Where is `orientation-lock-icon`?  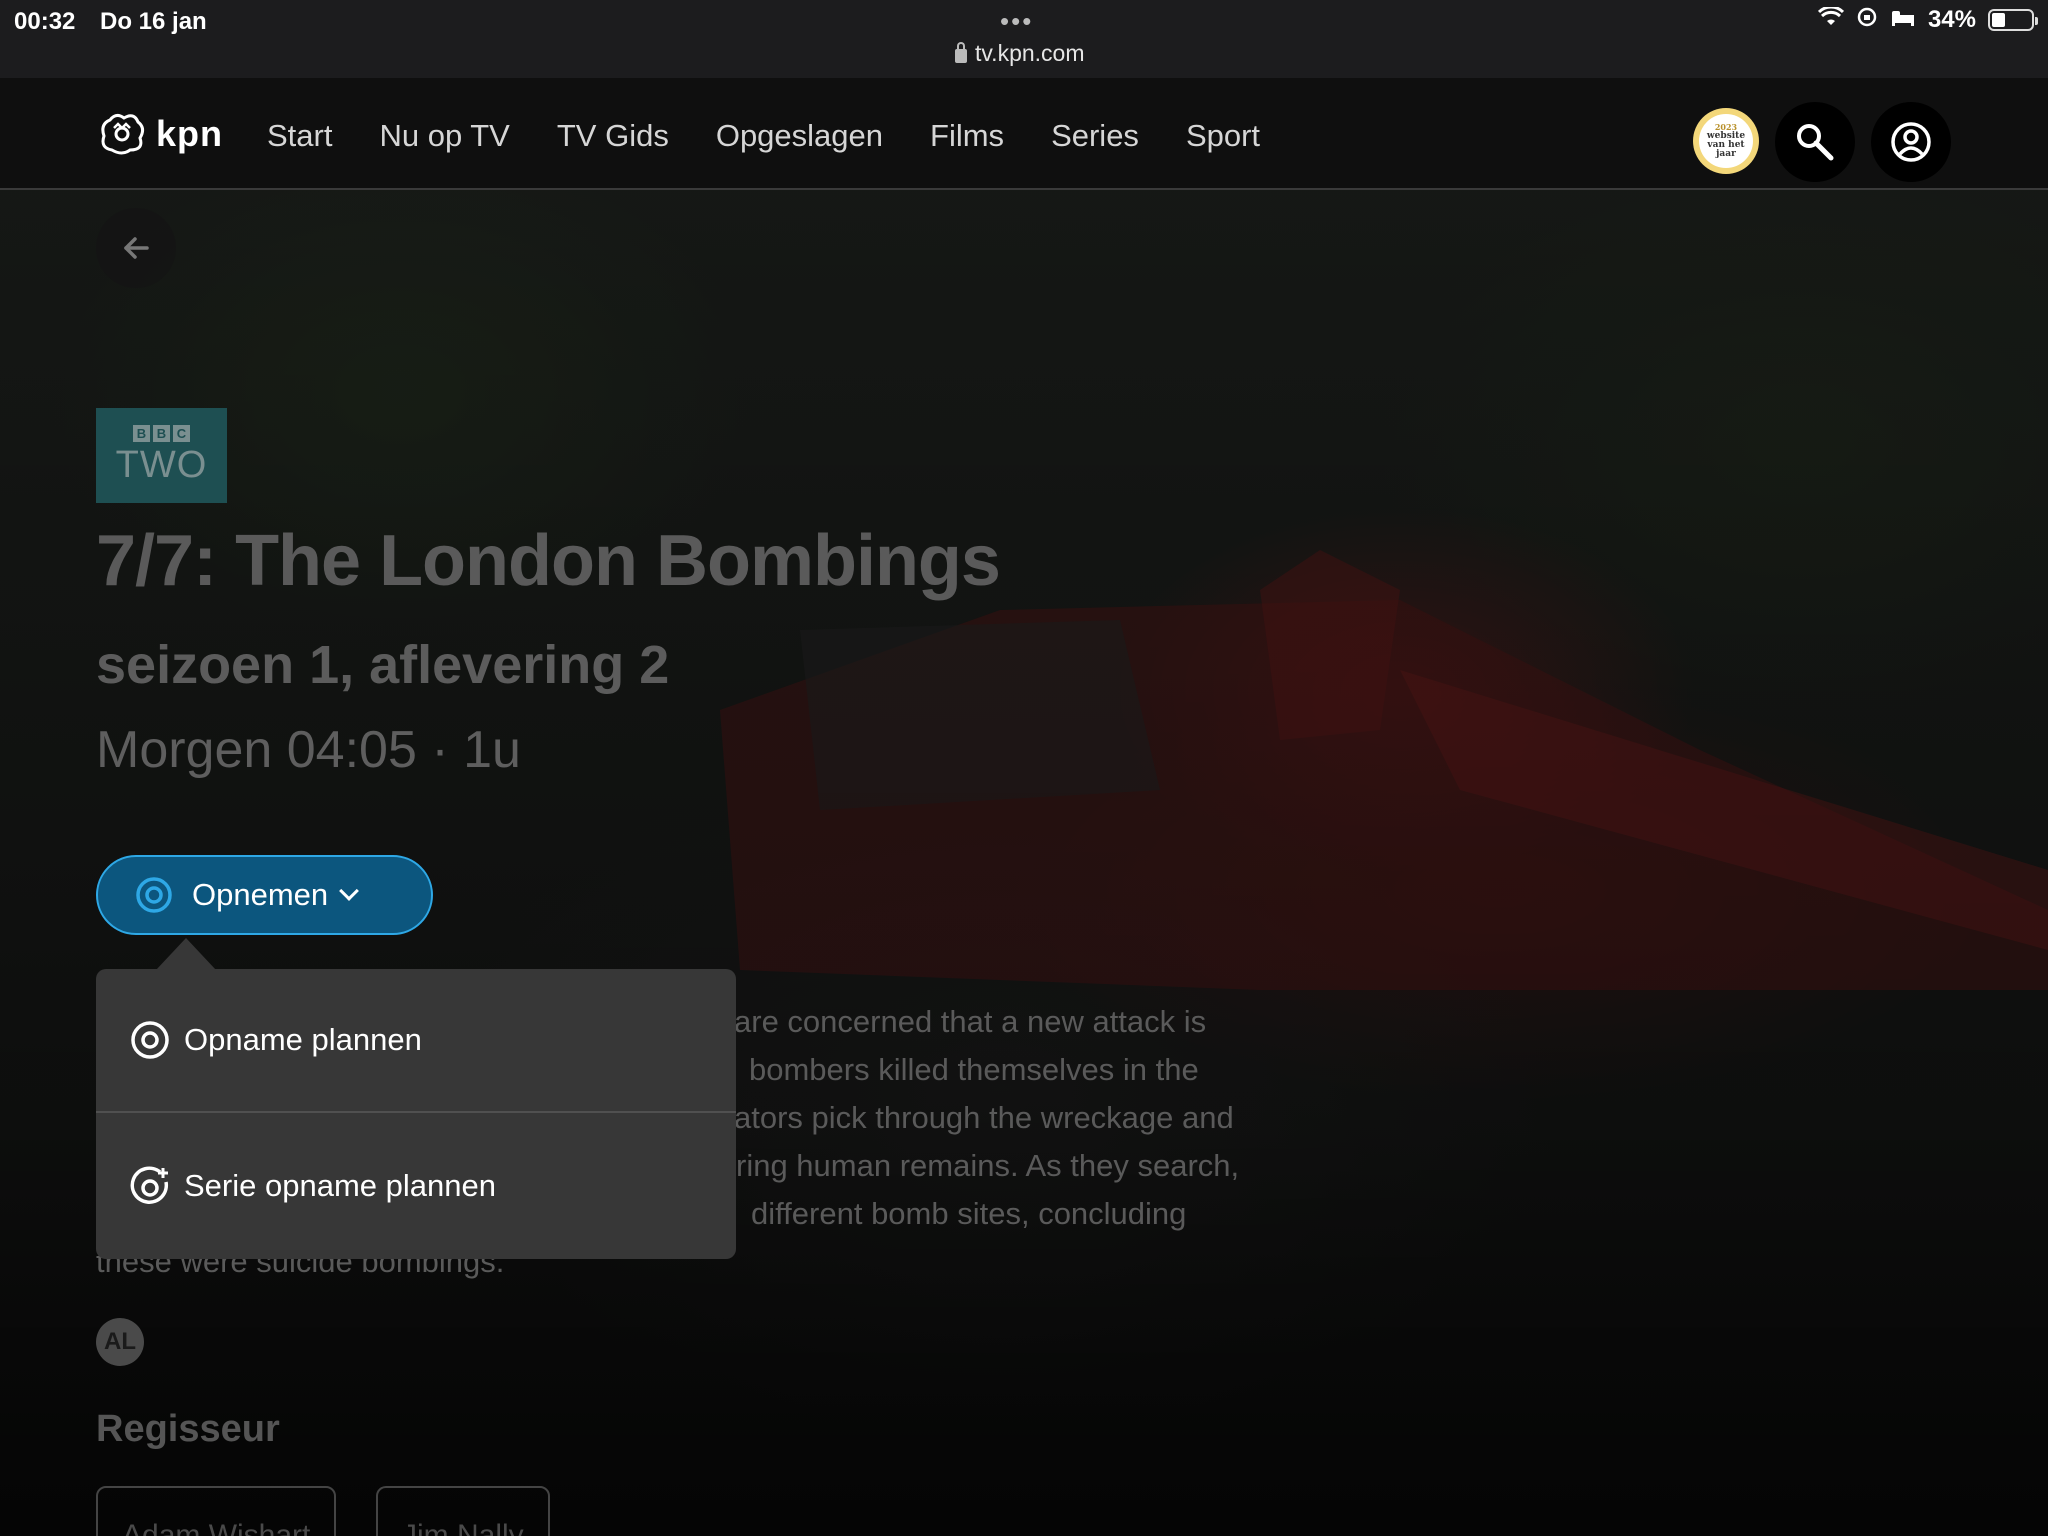
orientation-lock-icon is located at coordinates (1867, 20).